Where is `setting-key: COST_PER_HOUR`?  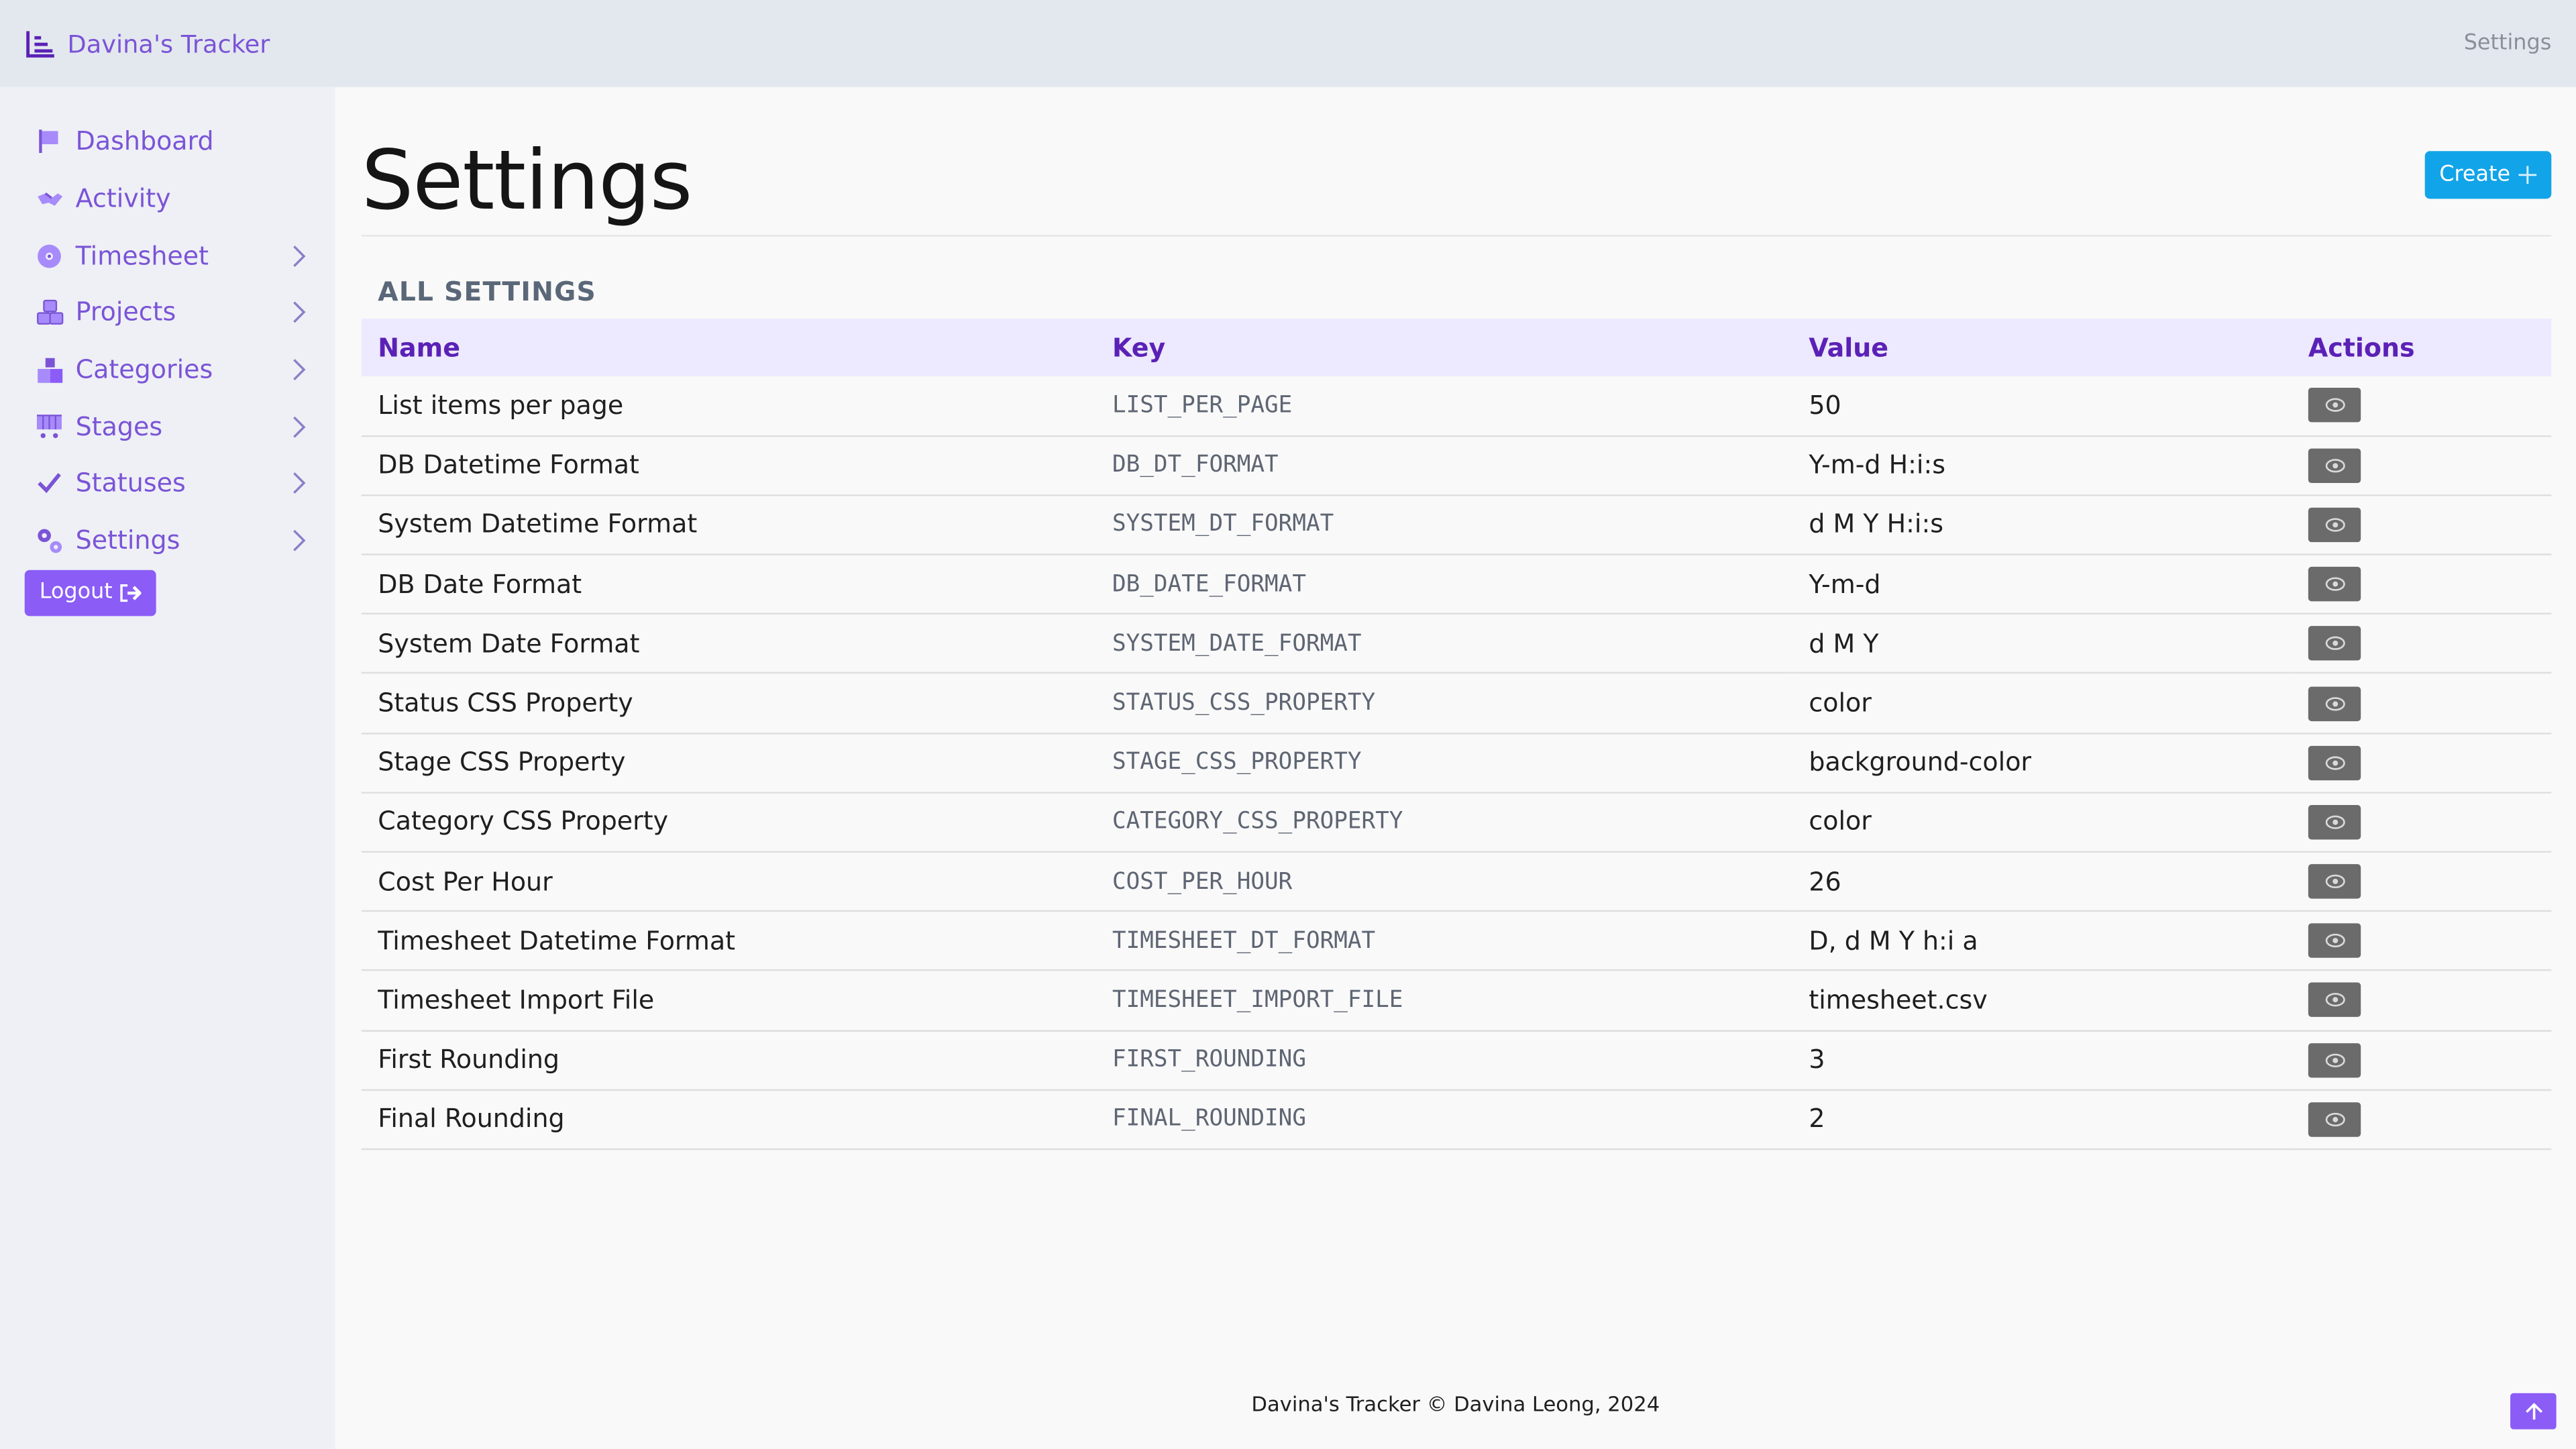
setting-key: COST_PER_HOUR is located at coordinates (1443, 881).